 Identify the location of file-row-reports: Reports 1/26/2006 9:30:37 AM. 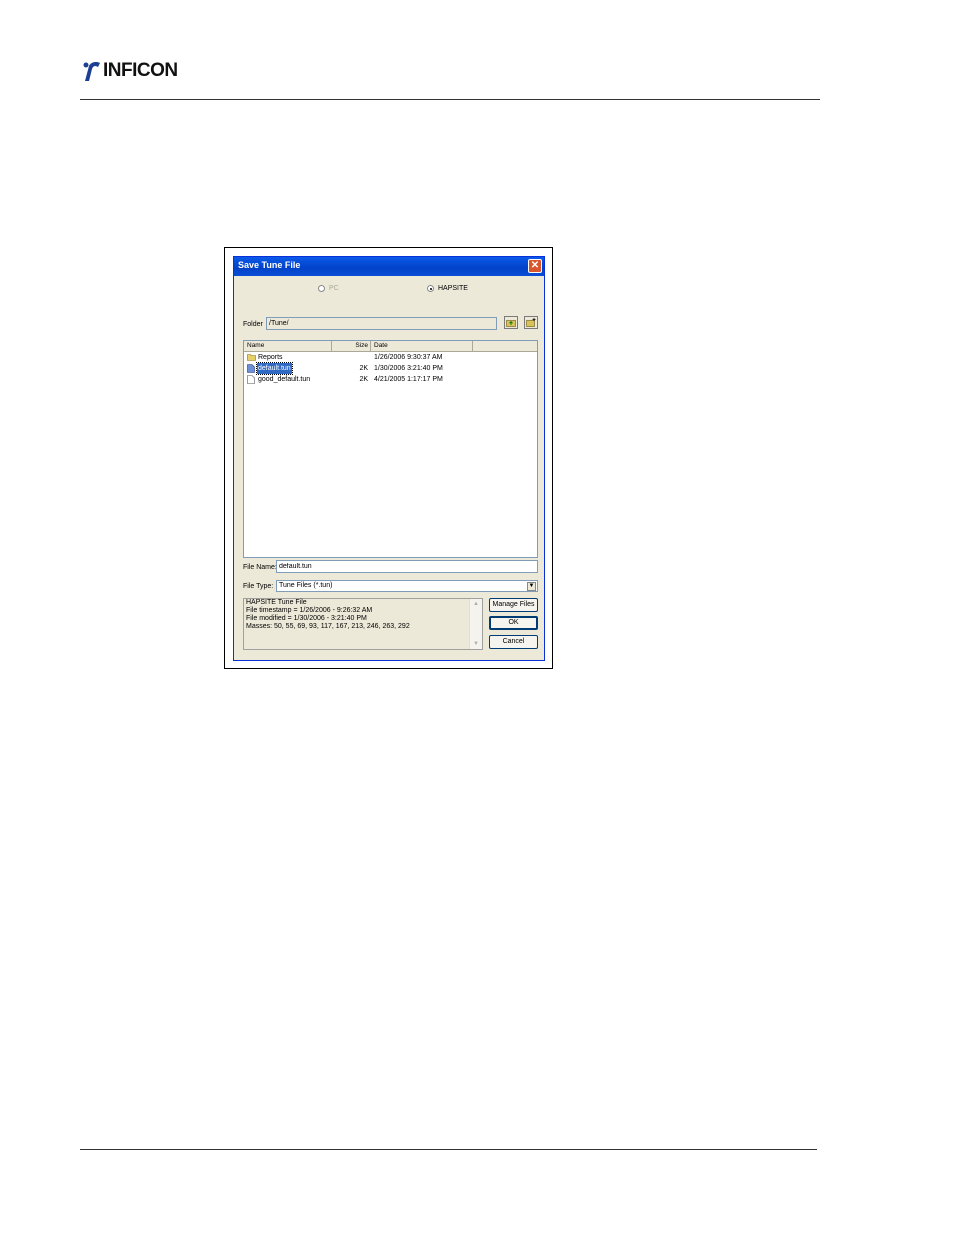
(390, 357).